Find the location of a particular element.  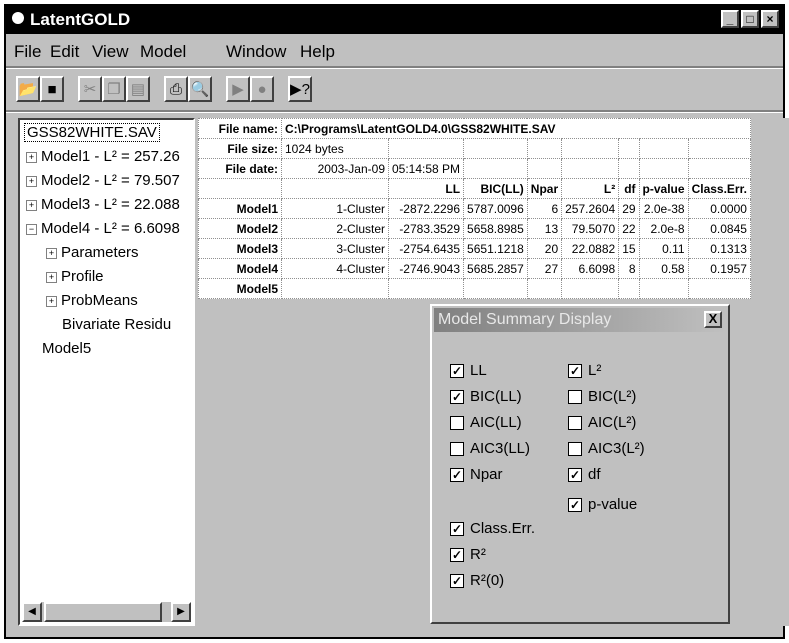

paste-icon: ▤ is located at coordinates (138, 89).